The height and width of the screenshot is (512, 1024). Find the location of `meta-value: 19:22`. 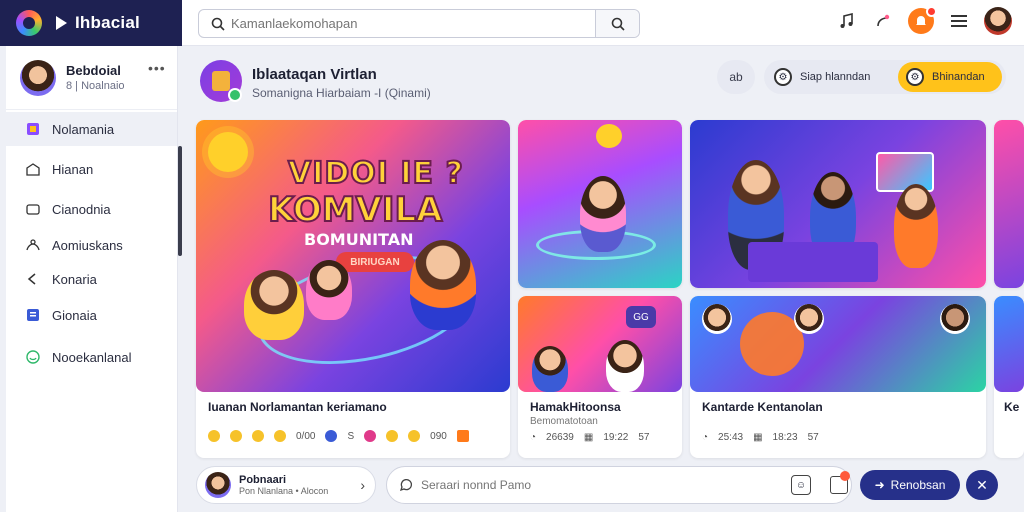

meta-value: 19:22 is located at coordinates (616, 437).